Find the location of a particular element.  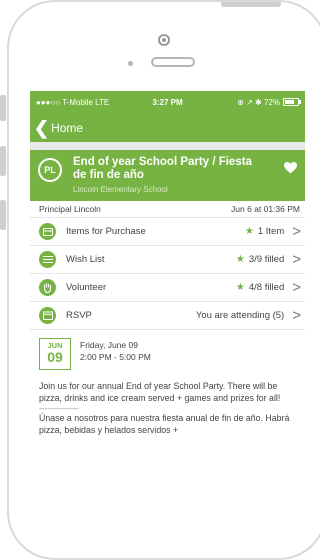

event-meta: Principal Lincoln Jun 6 at 01:36 PM is located at coordinates (167, 209).